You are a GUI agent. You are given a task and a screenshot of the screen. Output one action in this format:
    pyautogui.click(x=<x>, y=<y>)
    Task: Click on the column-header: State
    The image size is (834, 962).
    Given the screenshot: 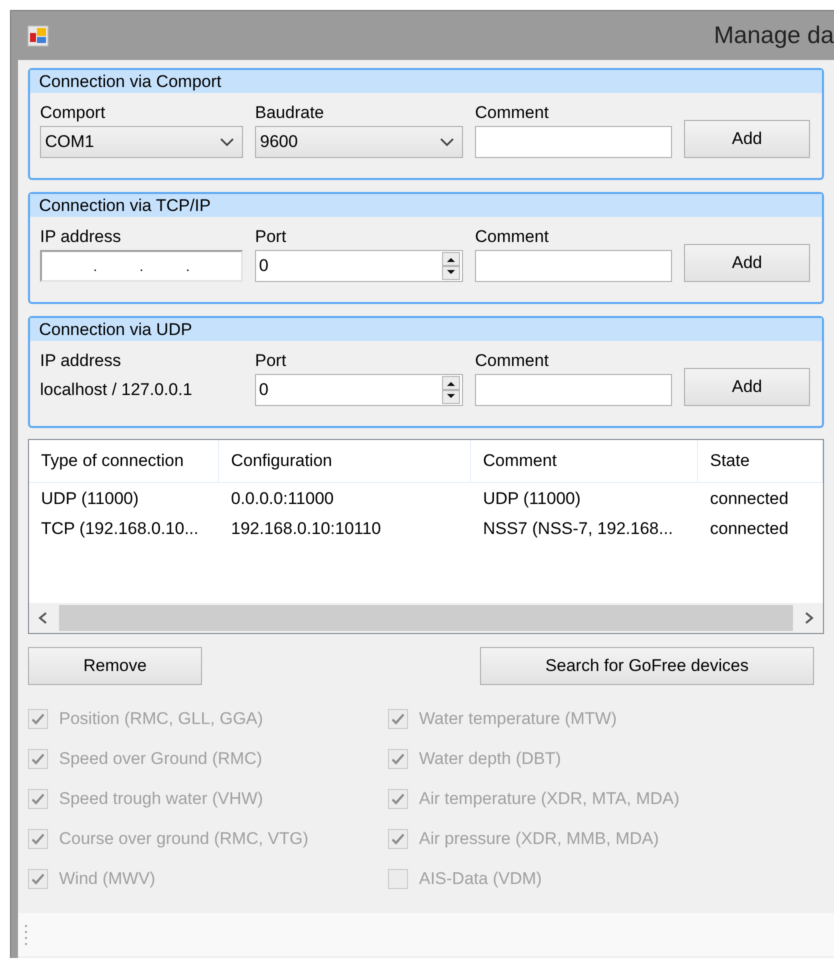 What is the action you would take?
    pyautogui.click(x=760, y=461)
    